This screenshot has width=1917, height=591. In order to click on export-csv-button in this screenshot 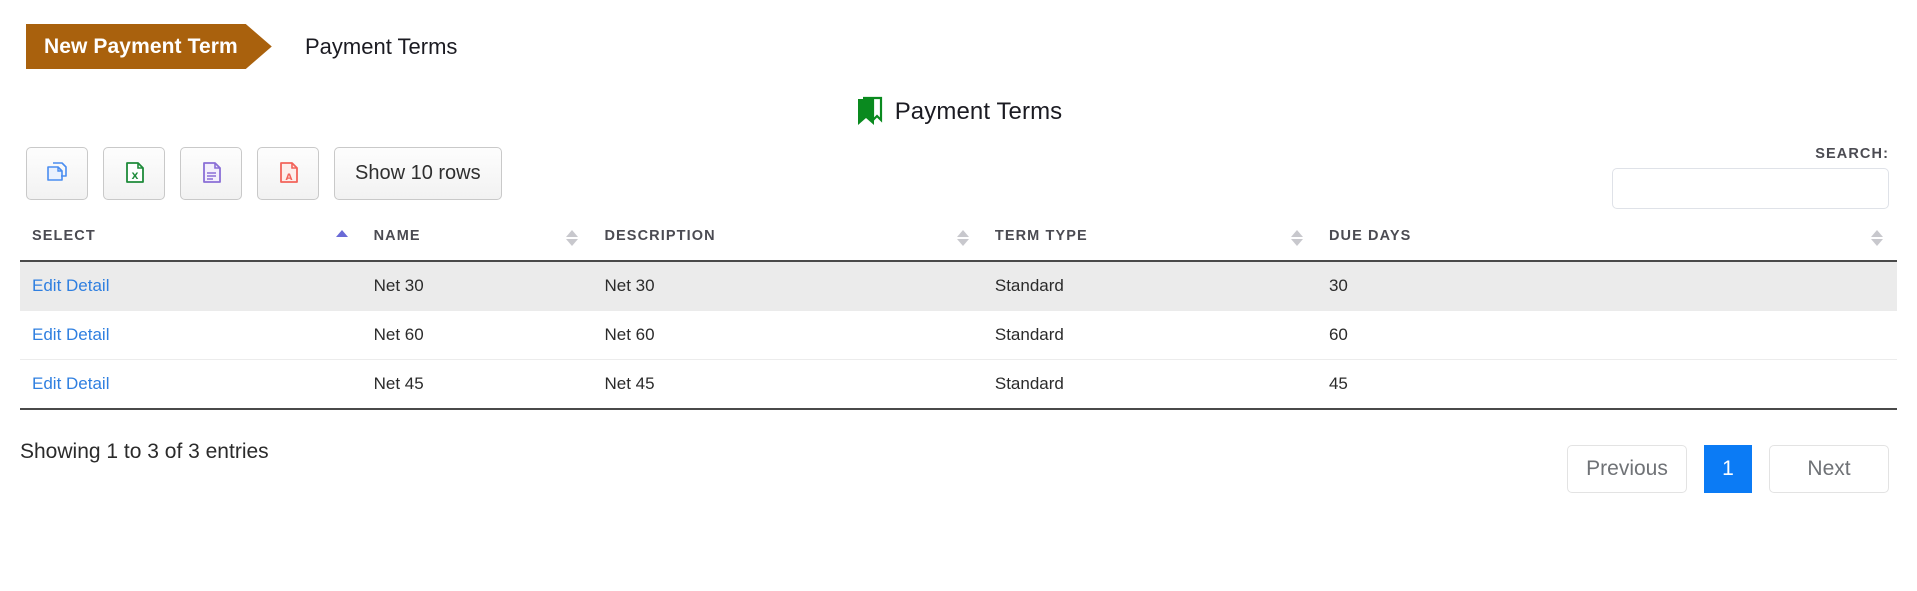, I will do `click(211, 173)`.